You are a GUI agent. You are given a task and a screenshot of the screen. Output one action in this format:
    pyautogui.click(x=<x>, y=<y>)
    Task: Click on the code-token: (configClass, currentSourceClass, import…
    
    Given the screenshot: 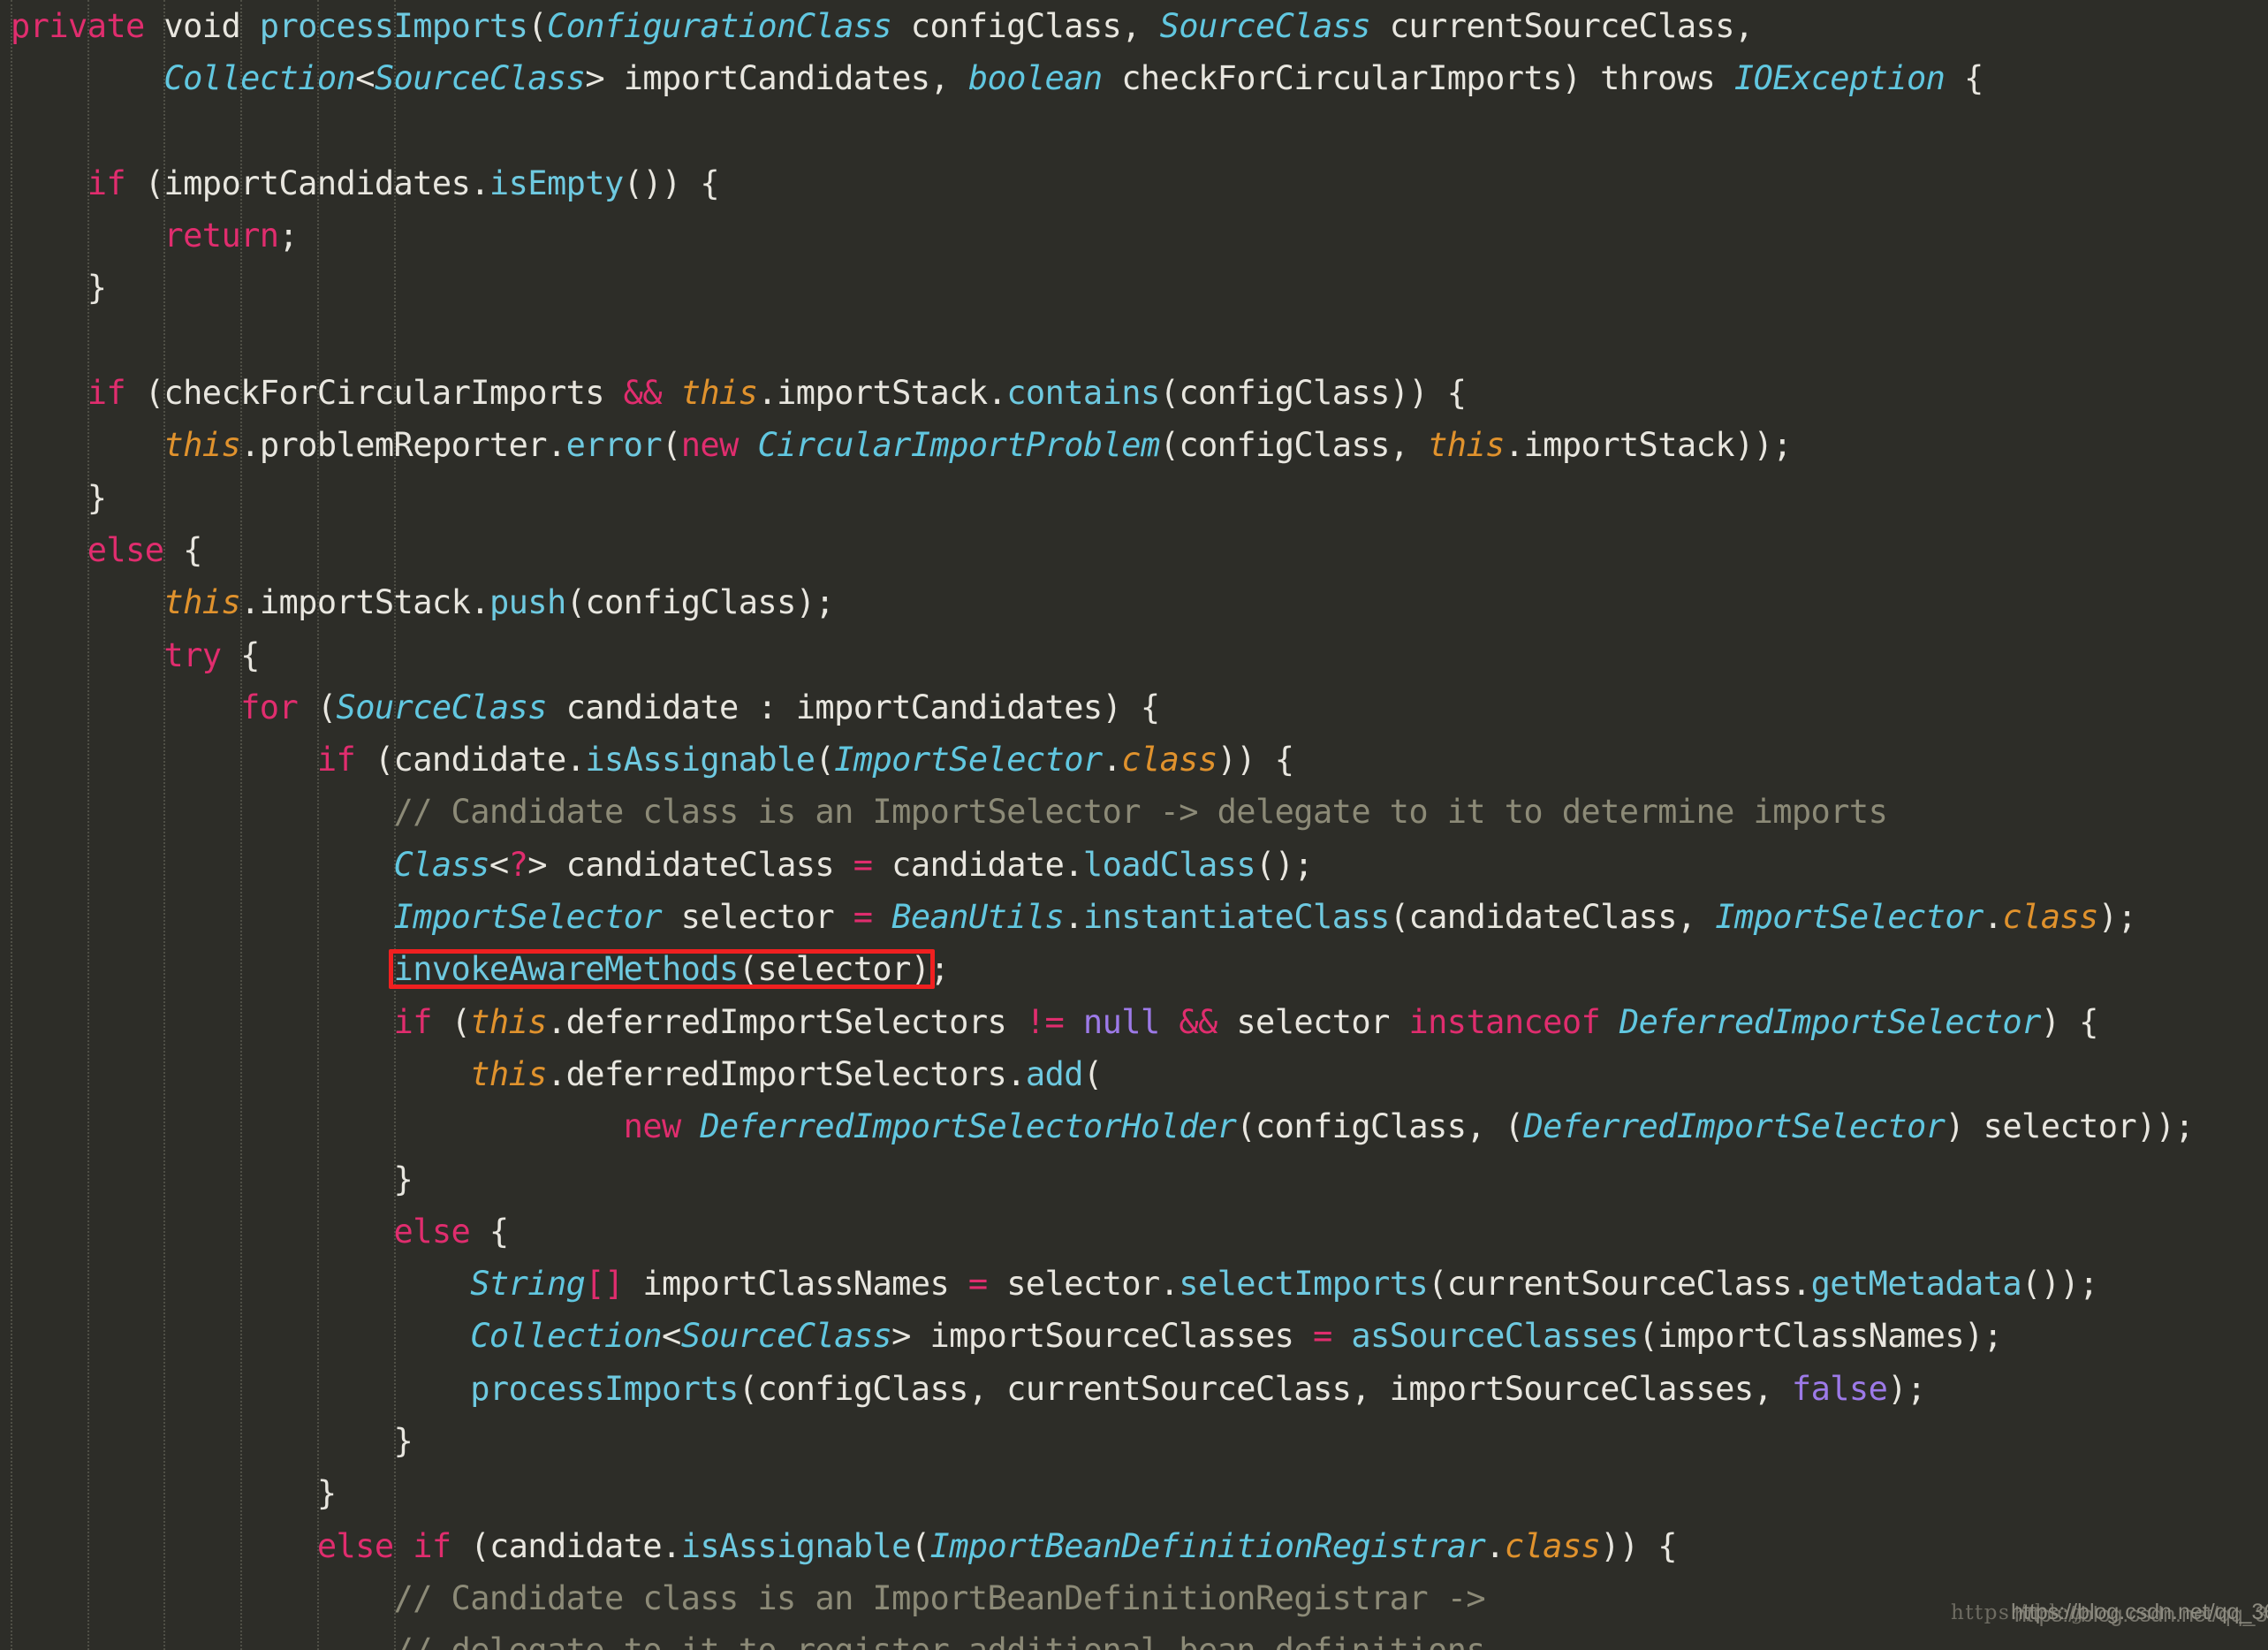 What is the action you would take?
    pyautogui.click(x=1265, y=1389)
    